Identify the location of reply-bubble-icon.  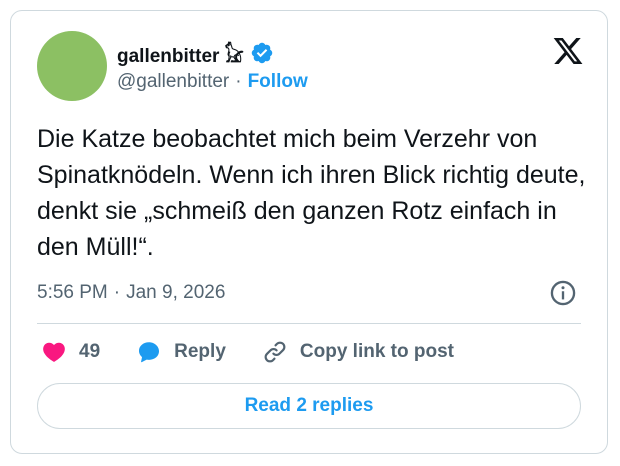
(149, 352).